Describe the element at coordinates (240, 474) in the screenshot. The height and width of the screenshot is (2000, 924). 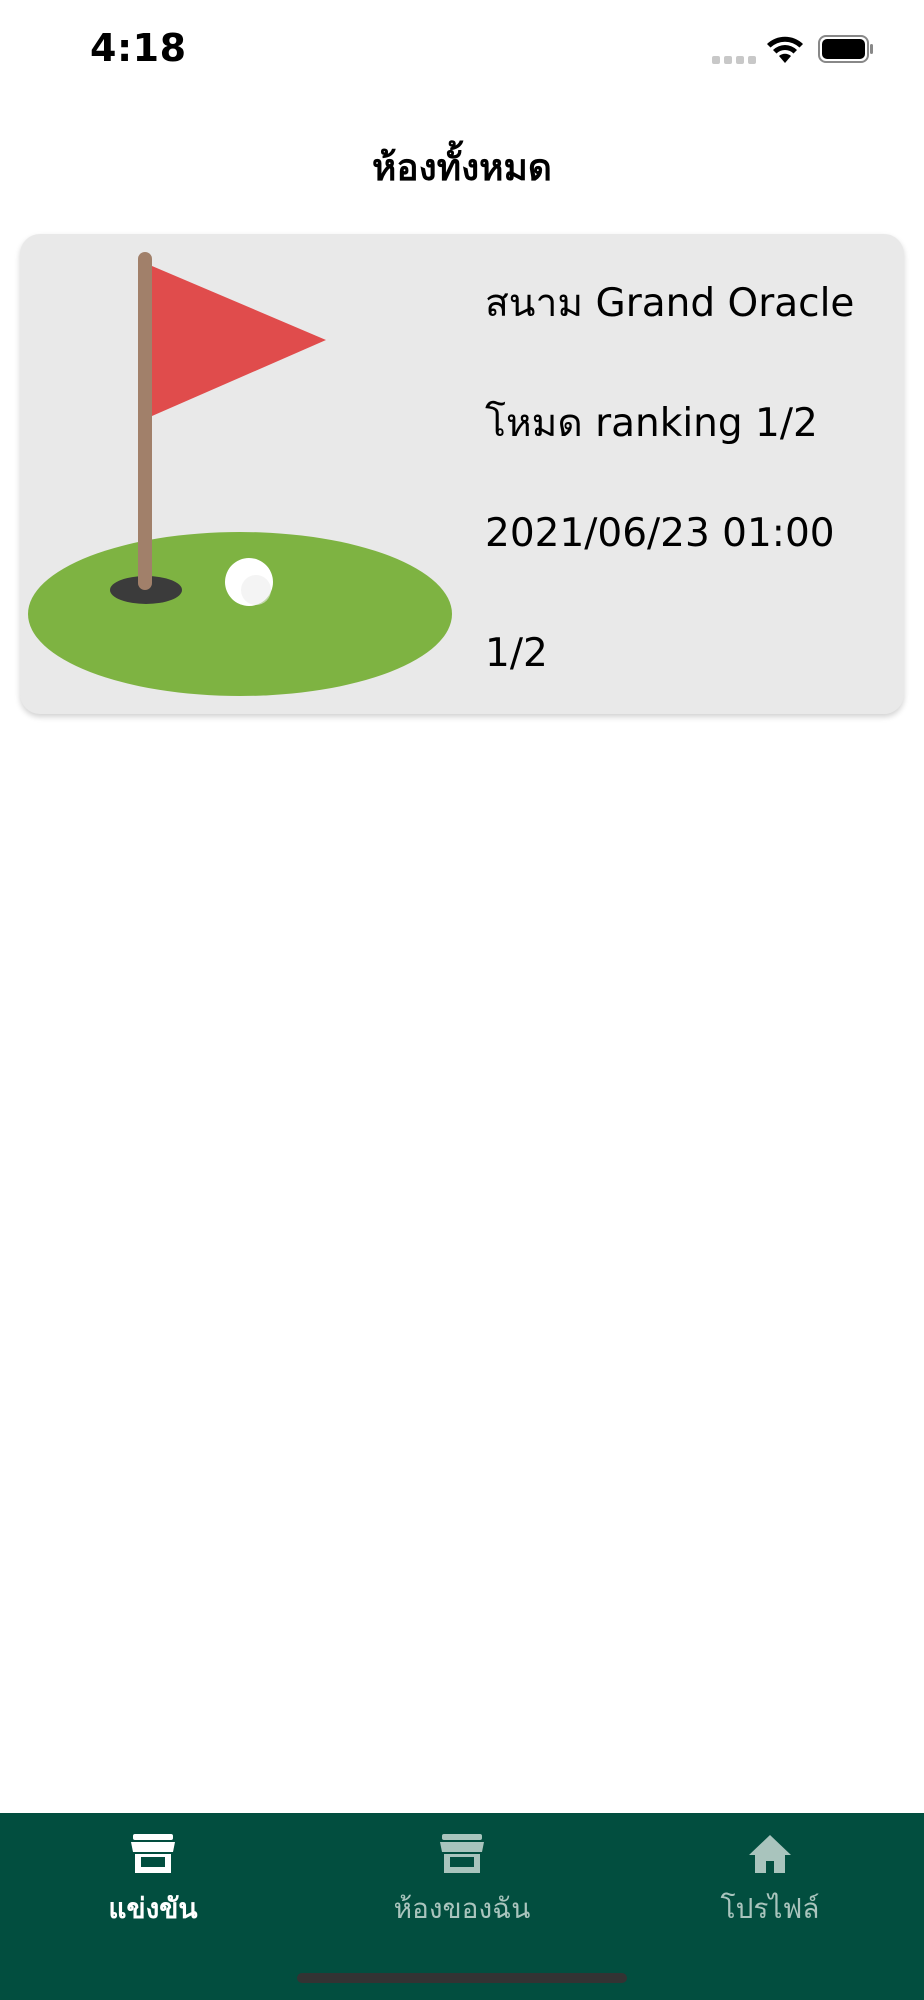
I see `golf-flag-icon` at that location.